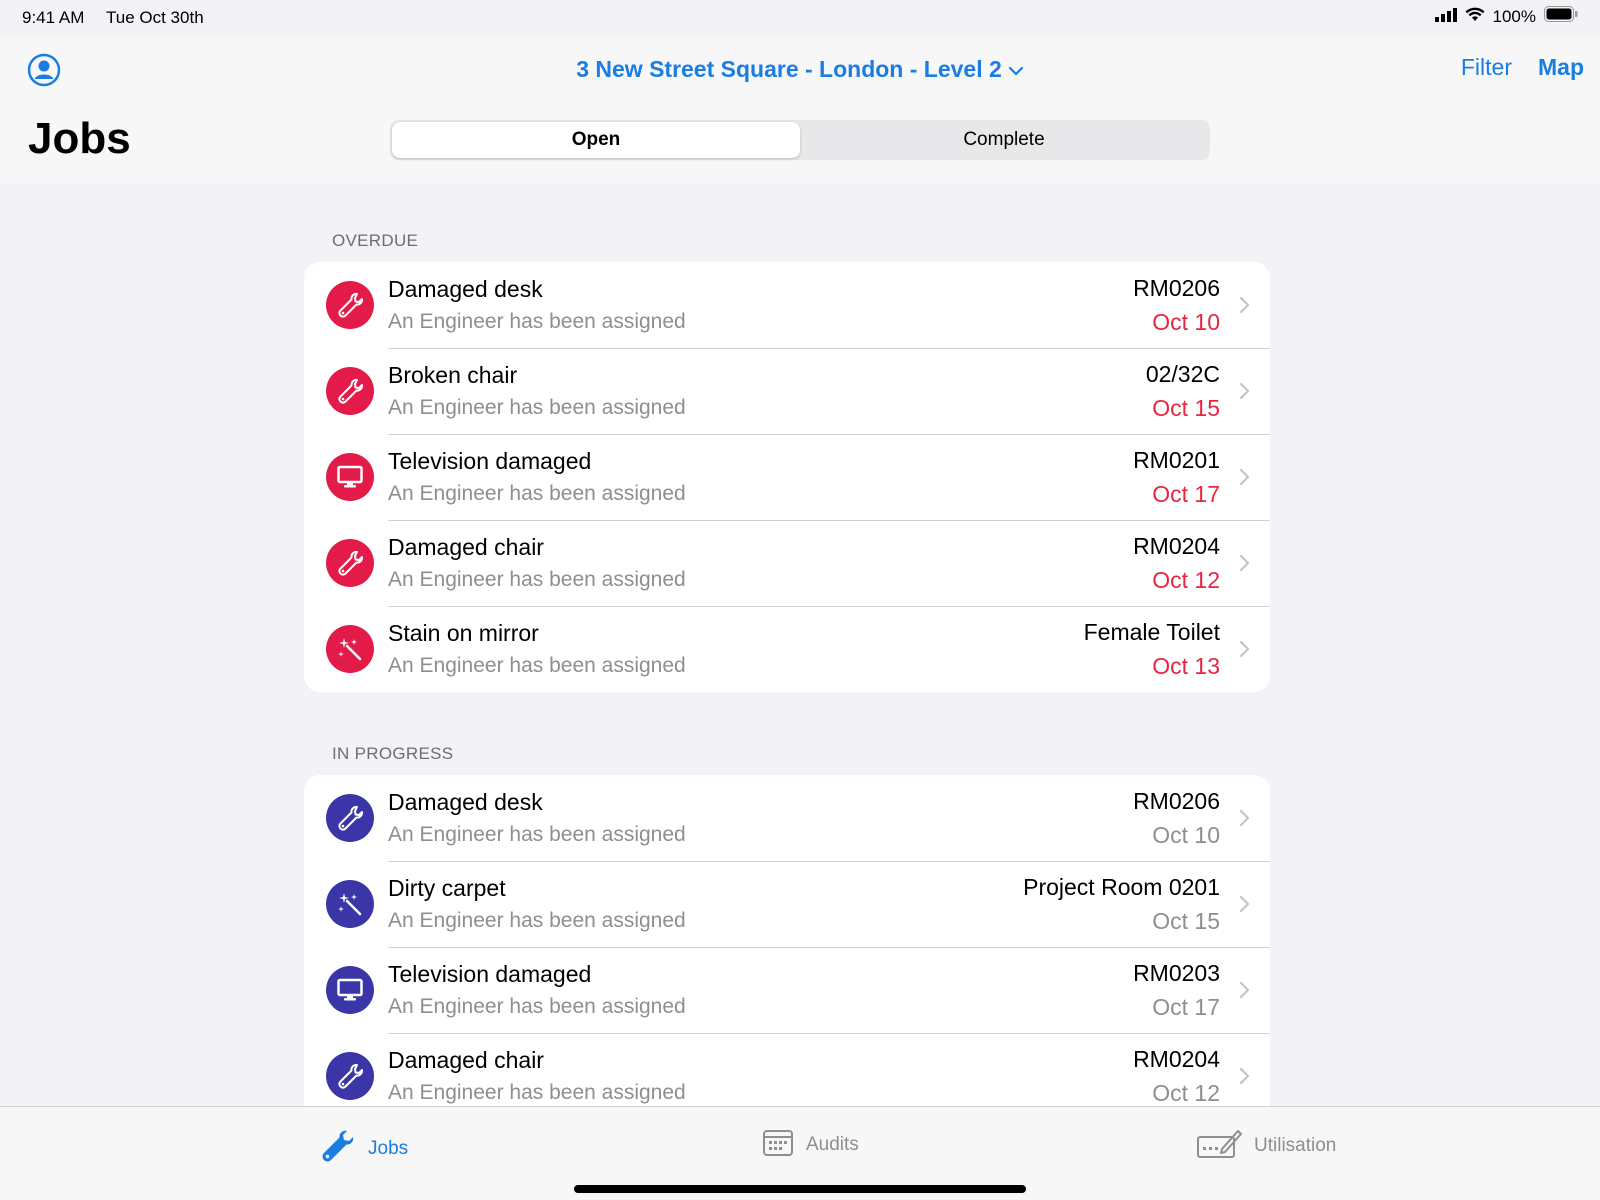 This screenshot has width=1600, height=1200. Describe the element at coordinates (789, 69) in the screenshot. I see `location-title: 3 New Street Square - London - Level 2` at that location.